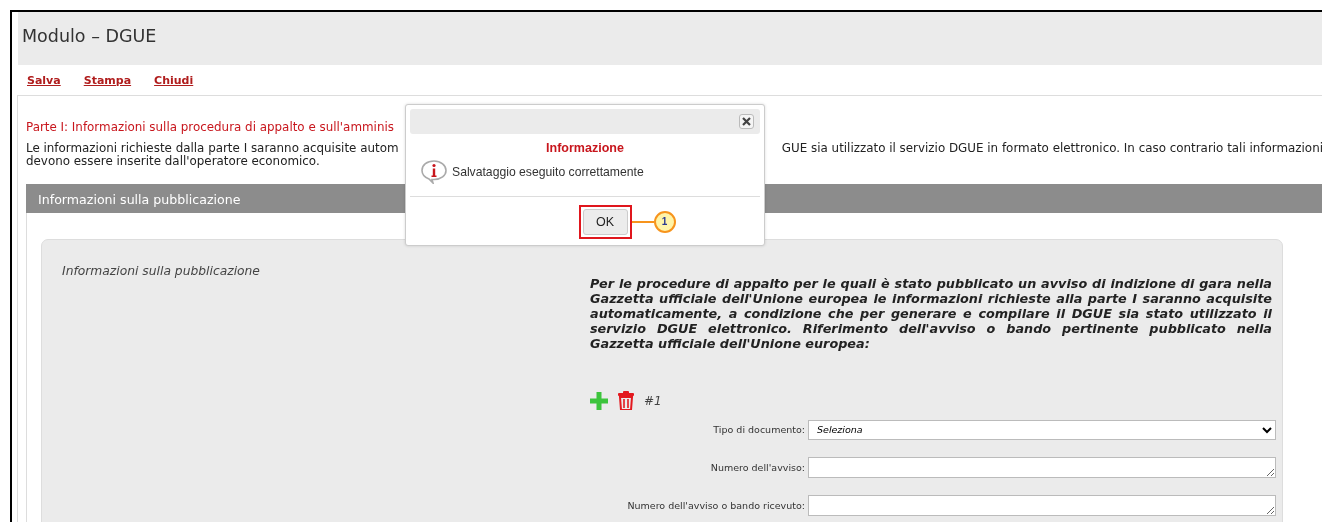 This screenshot has height=522, width=1322. I want to click on info-icon, so click(434, 171).